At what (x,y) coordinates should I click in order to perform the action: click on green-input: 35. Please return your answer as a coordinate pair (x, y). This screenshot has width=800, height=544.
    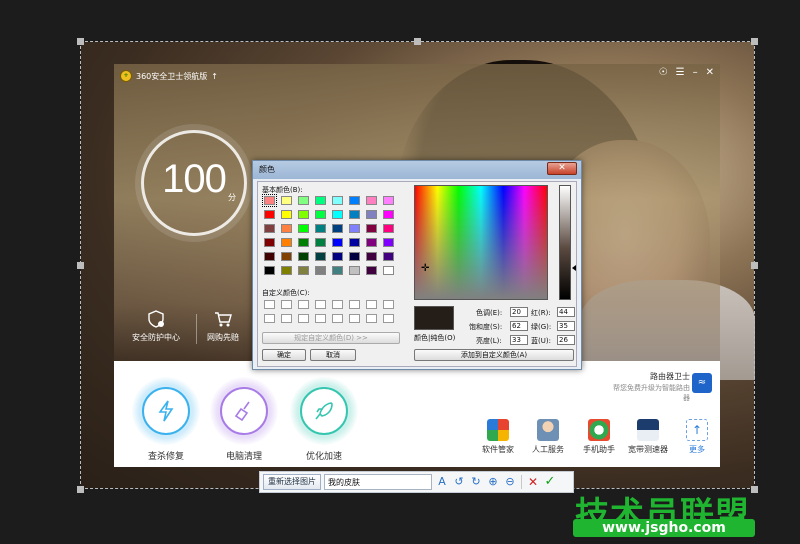
    Looking at the image, I should click on (566, 326).